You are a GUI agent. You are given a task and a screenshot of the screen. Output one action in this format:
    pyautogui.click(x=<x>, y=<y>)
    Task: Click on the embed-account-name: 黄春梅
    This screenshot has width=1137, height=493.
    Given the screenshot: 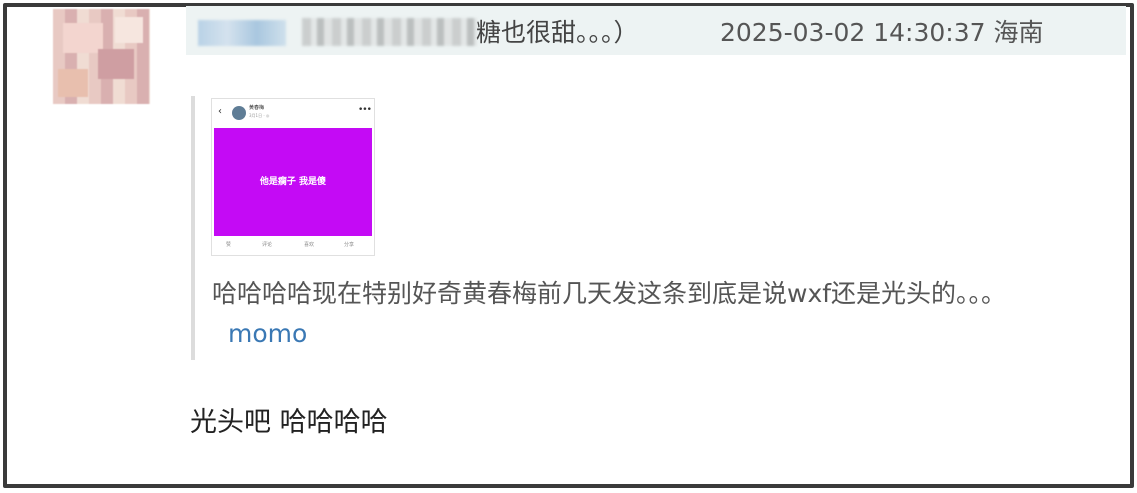 What is the action you would take?
    pyautogui.click(x=257, y=108)
    